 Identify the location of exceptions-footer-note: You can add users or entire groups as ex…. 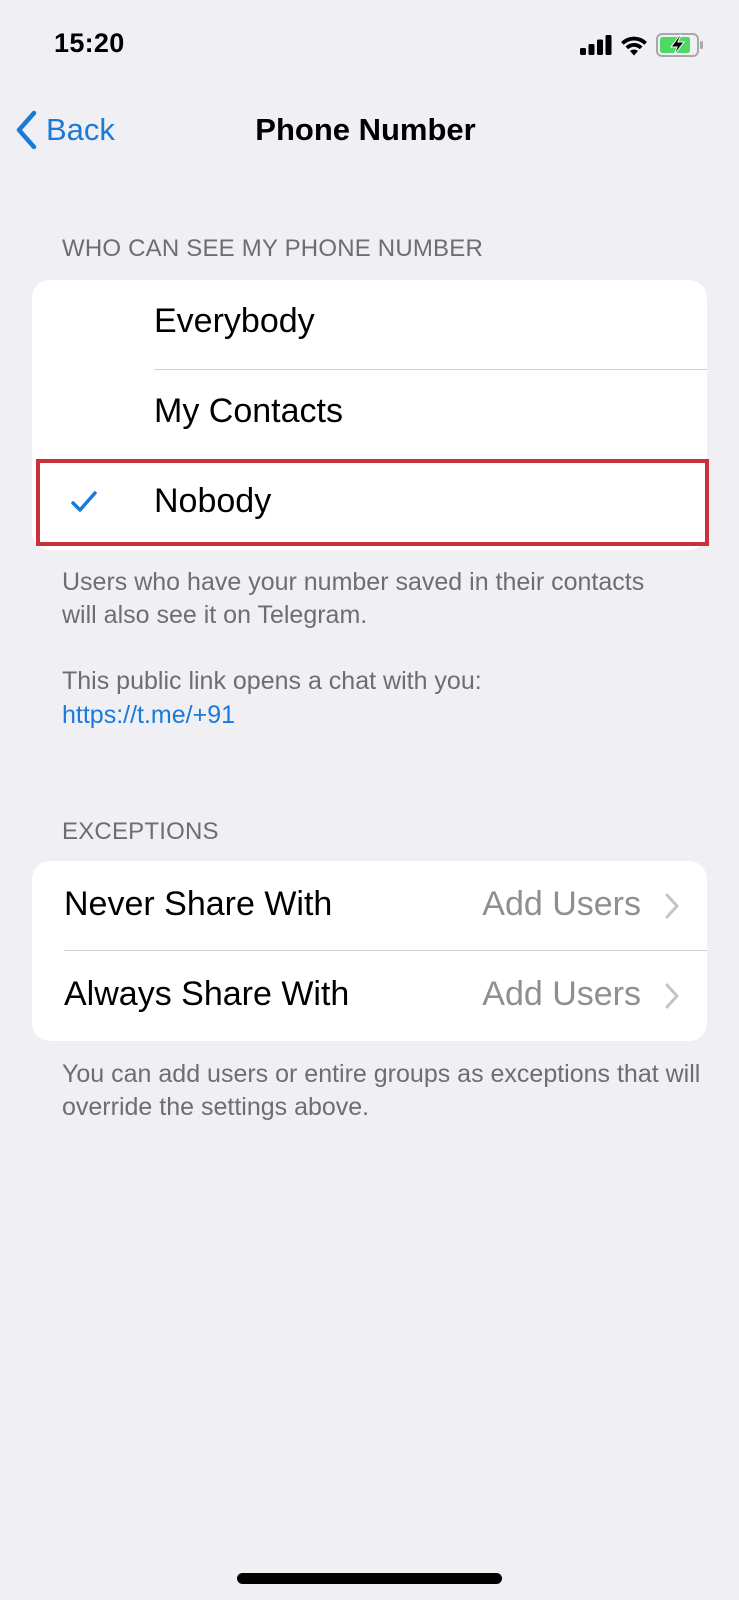
(381, 1090).